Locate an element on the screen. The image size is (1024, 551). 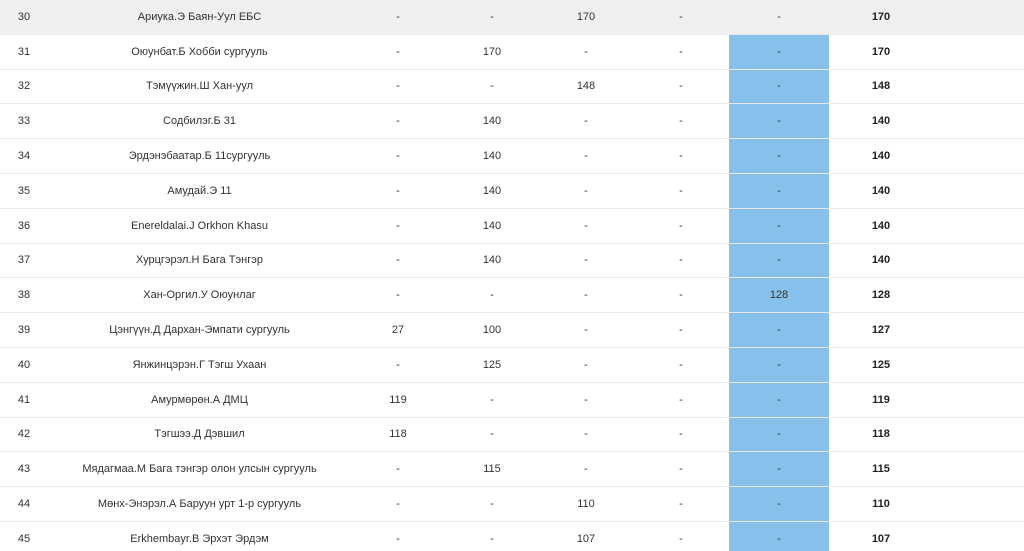
total-score: 148 is located at coordinates (881, 86).